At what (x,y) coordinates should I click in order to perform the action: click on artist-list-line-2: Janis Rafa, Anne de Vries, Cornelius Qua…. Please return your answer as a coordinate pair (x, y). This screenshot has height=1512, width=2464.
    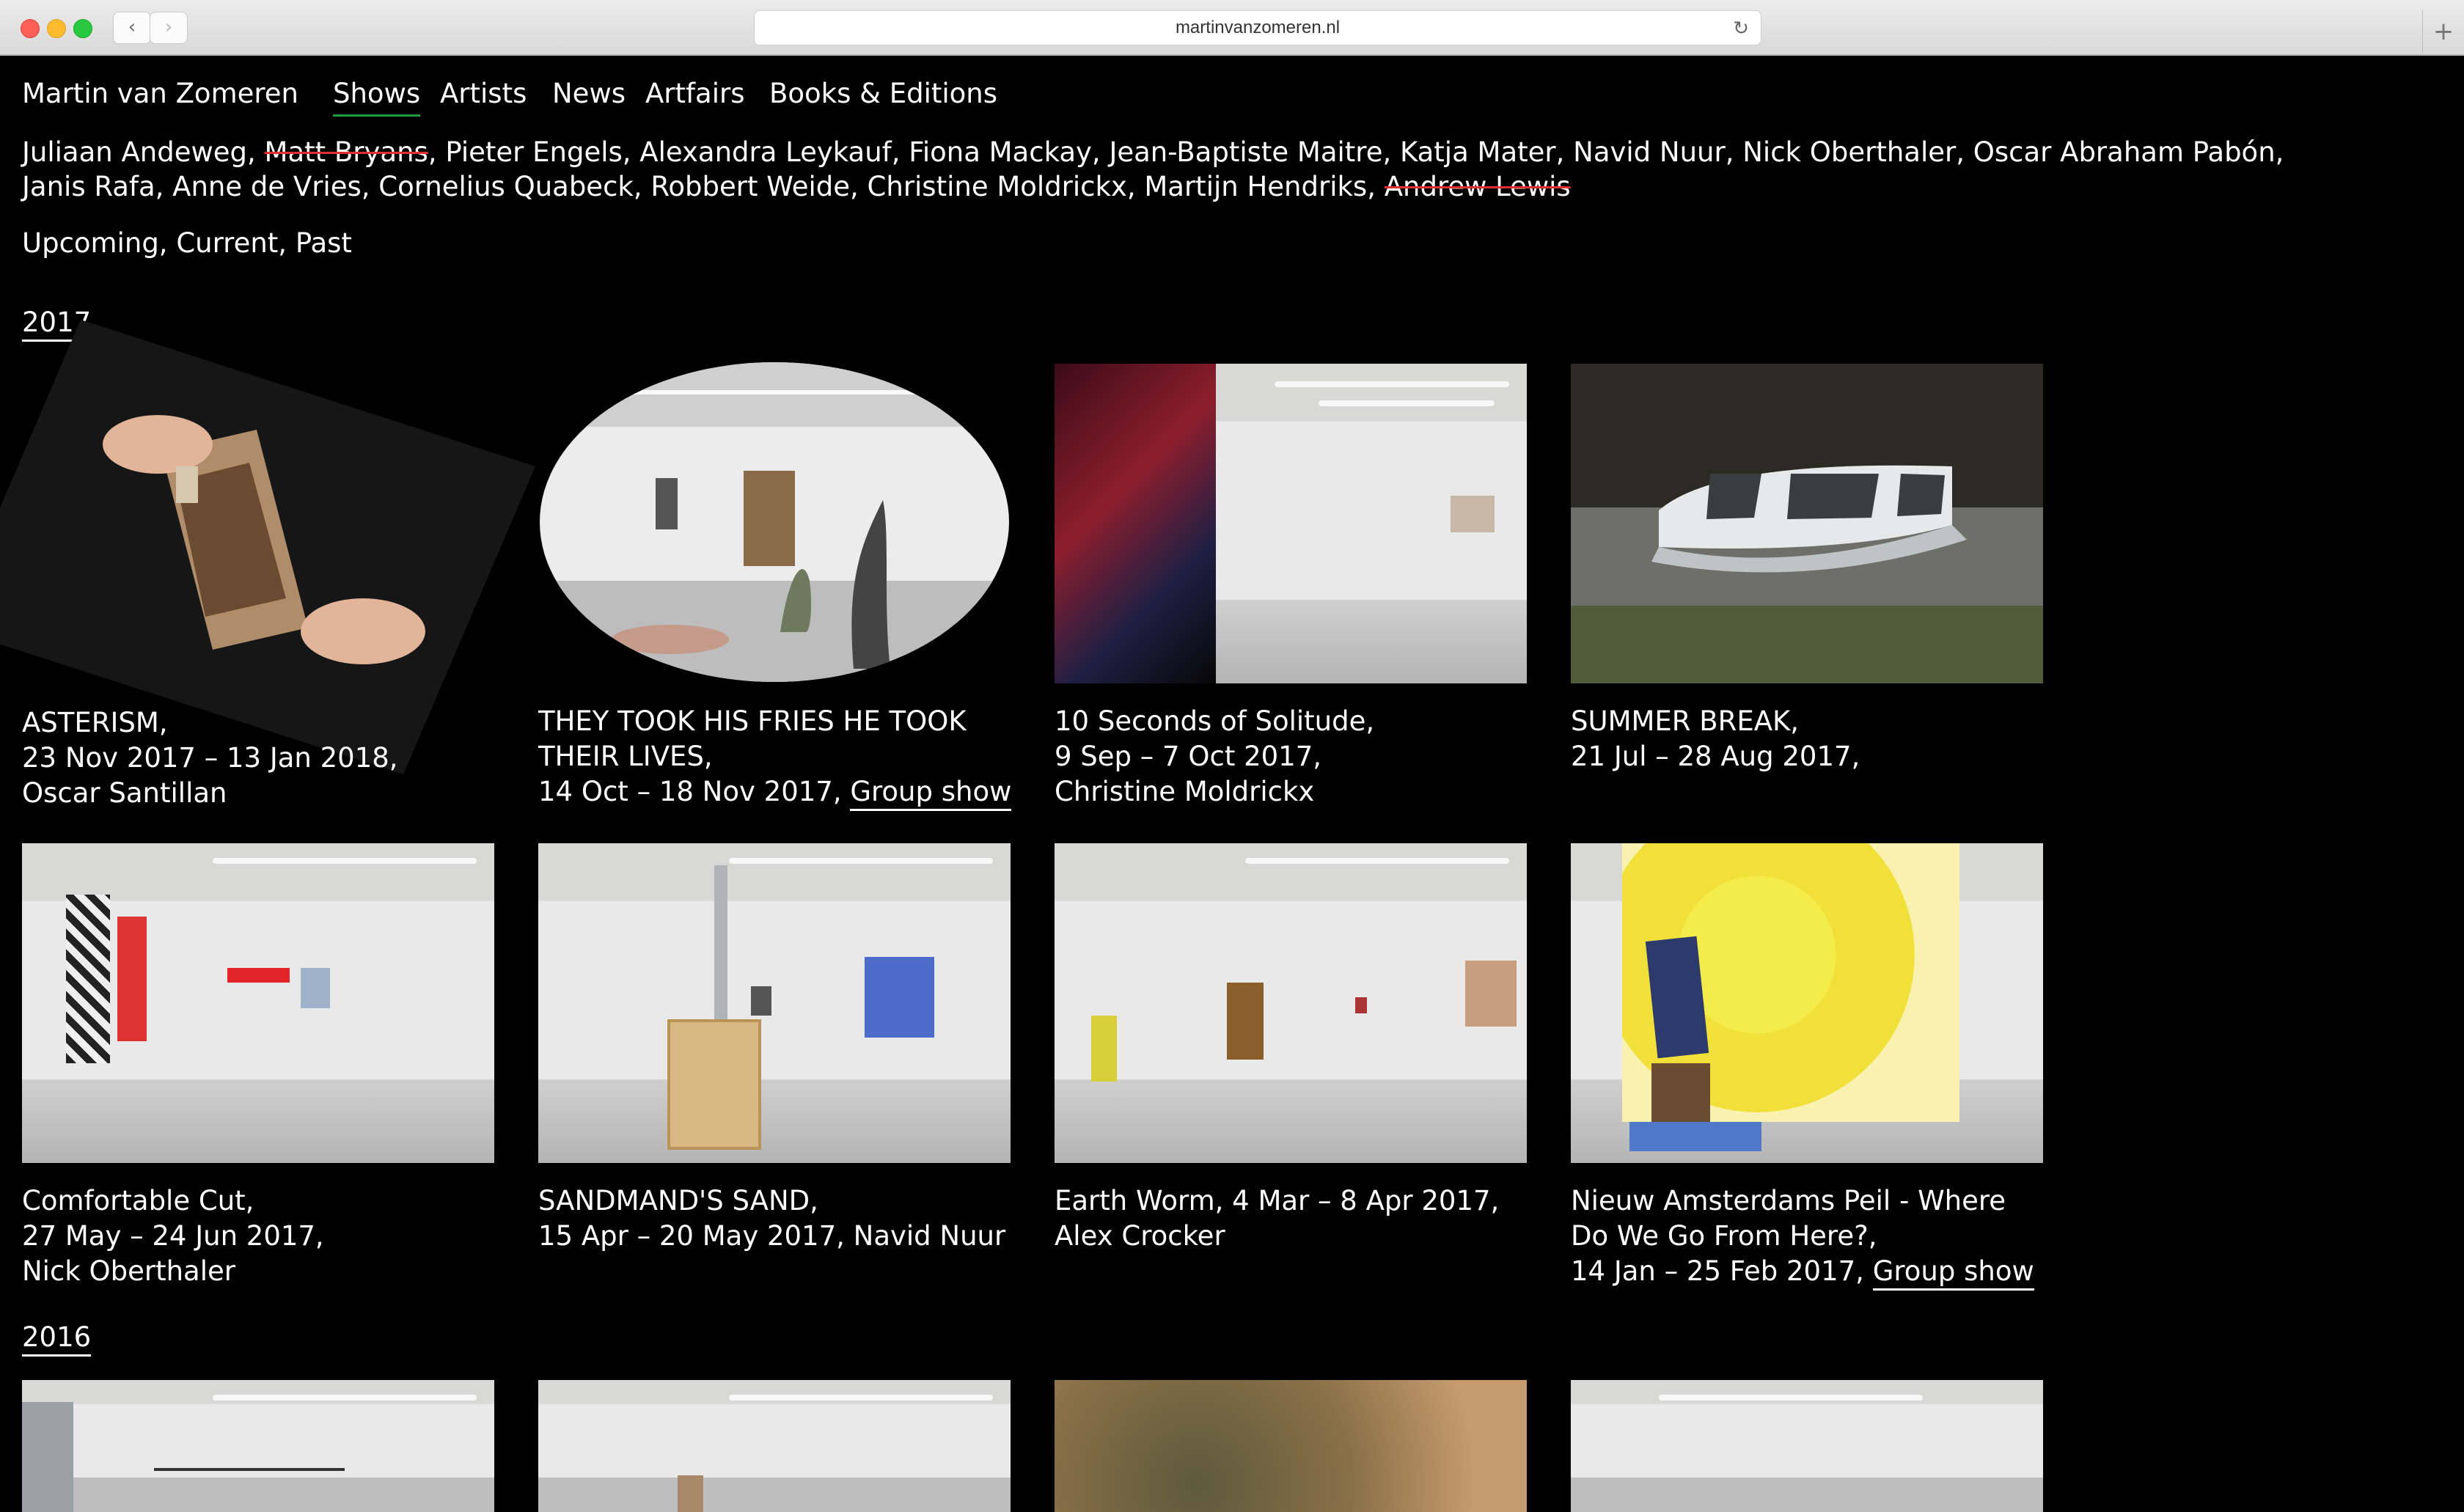
    Looking at the image, I should click on (1195, 186).